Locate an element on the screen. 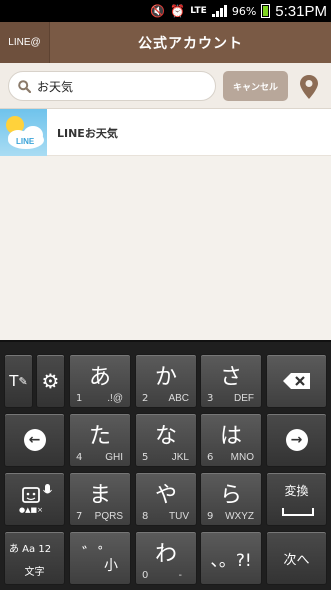 The image size is (331, 590). account-name: LINEお天気 is located at coordinates (87, 133).